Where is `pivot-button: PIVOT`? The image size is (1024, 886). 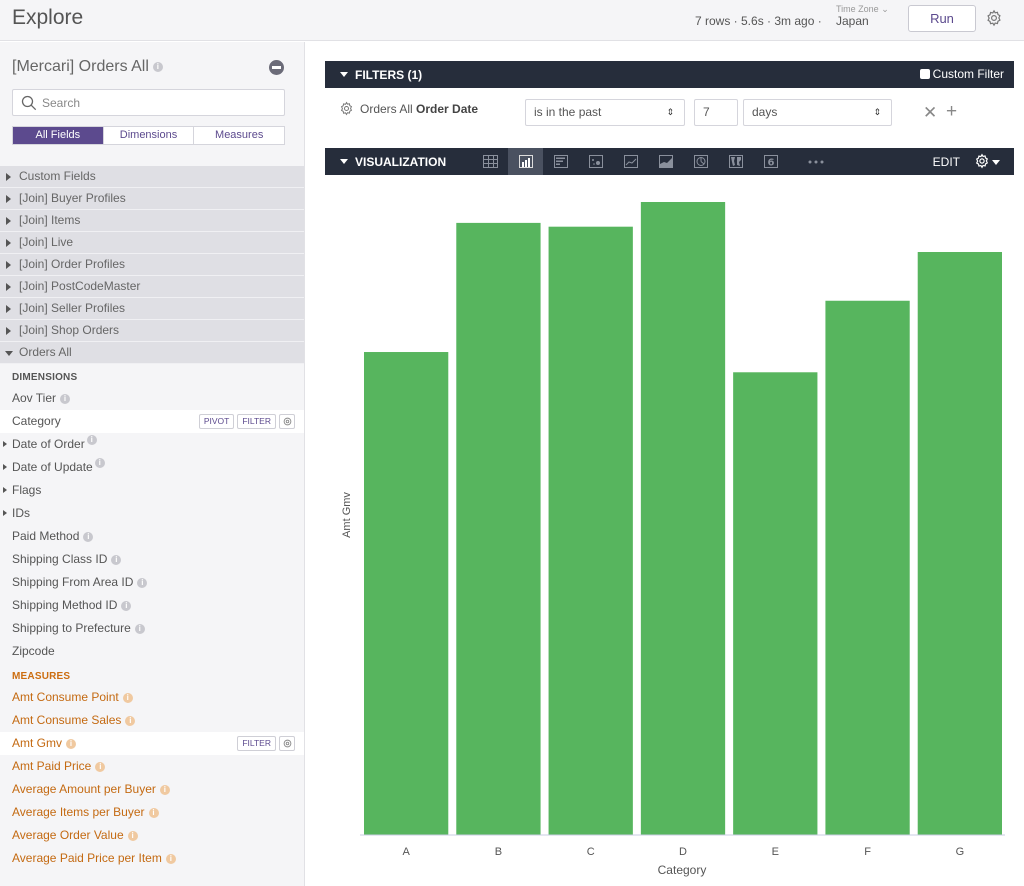
pivot-button: PIVOT is located at coordinates (216, 421).